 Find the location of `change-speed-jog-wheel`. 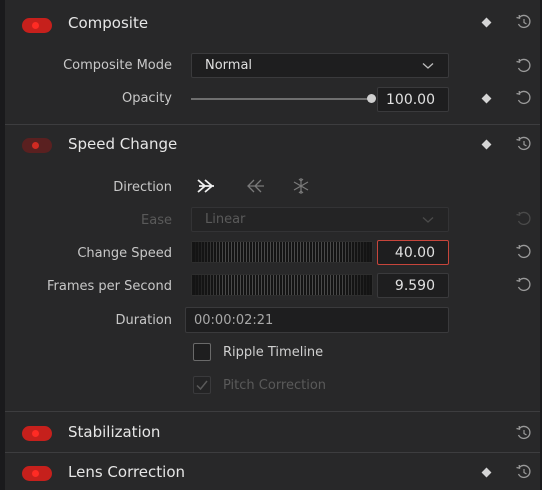

change-speed-jog-wheel is located at coordinates (282, 252).